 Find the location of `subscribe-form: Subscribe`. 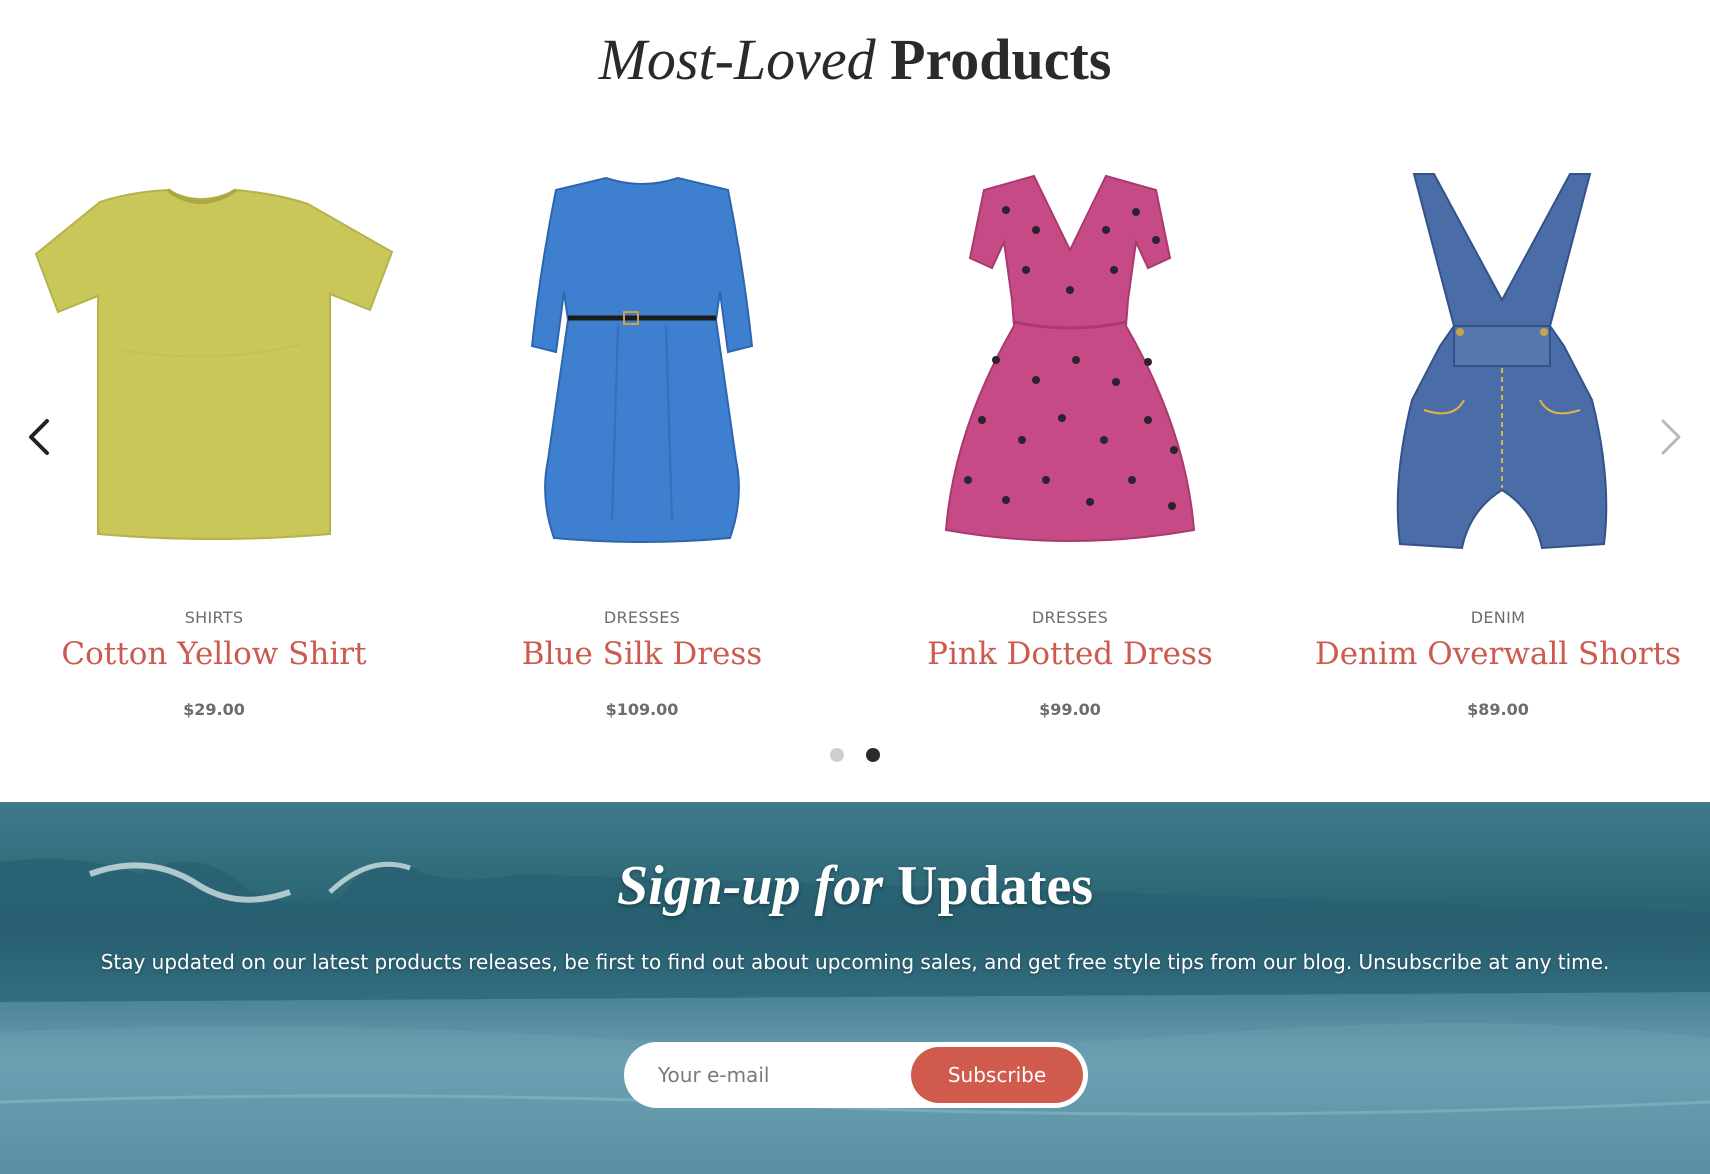

subscribe-form: Subscribe is located at coordinates (856, 1075).